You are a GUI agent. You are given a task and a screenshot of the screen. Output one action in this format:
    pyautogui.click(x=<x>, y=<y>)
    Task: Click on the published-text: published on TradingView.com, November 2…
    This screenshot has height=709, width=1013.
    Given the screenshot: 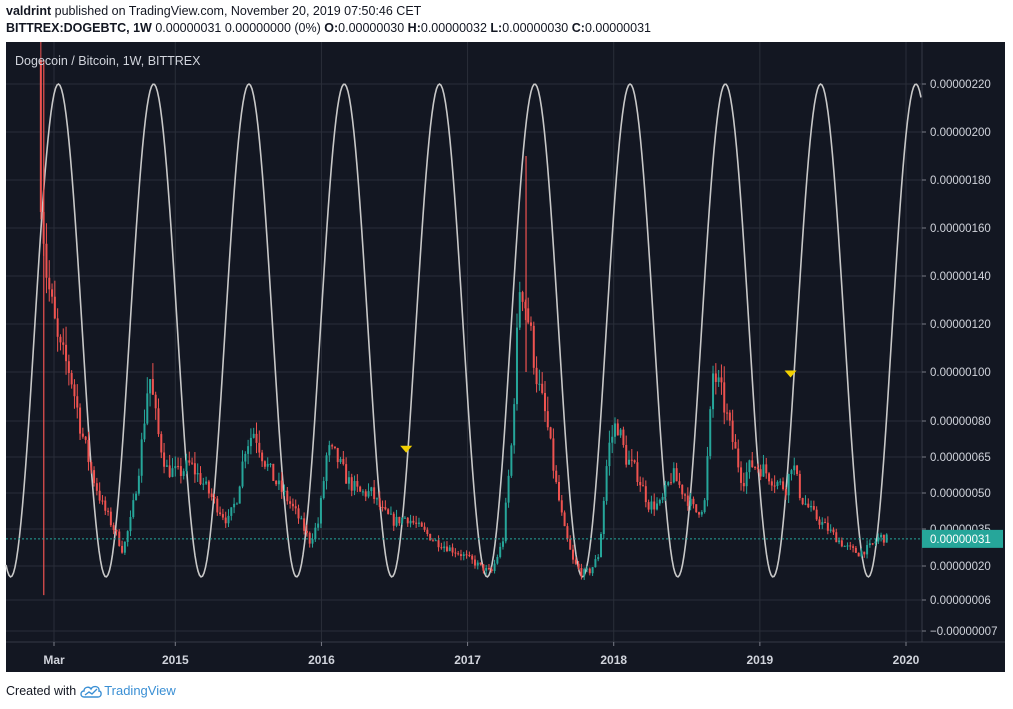 What is the action you would take?
    pyautogui.click(x=238, y=11)
    